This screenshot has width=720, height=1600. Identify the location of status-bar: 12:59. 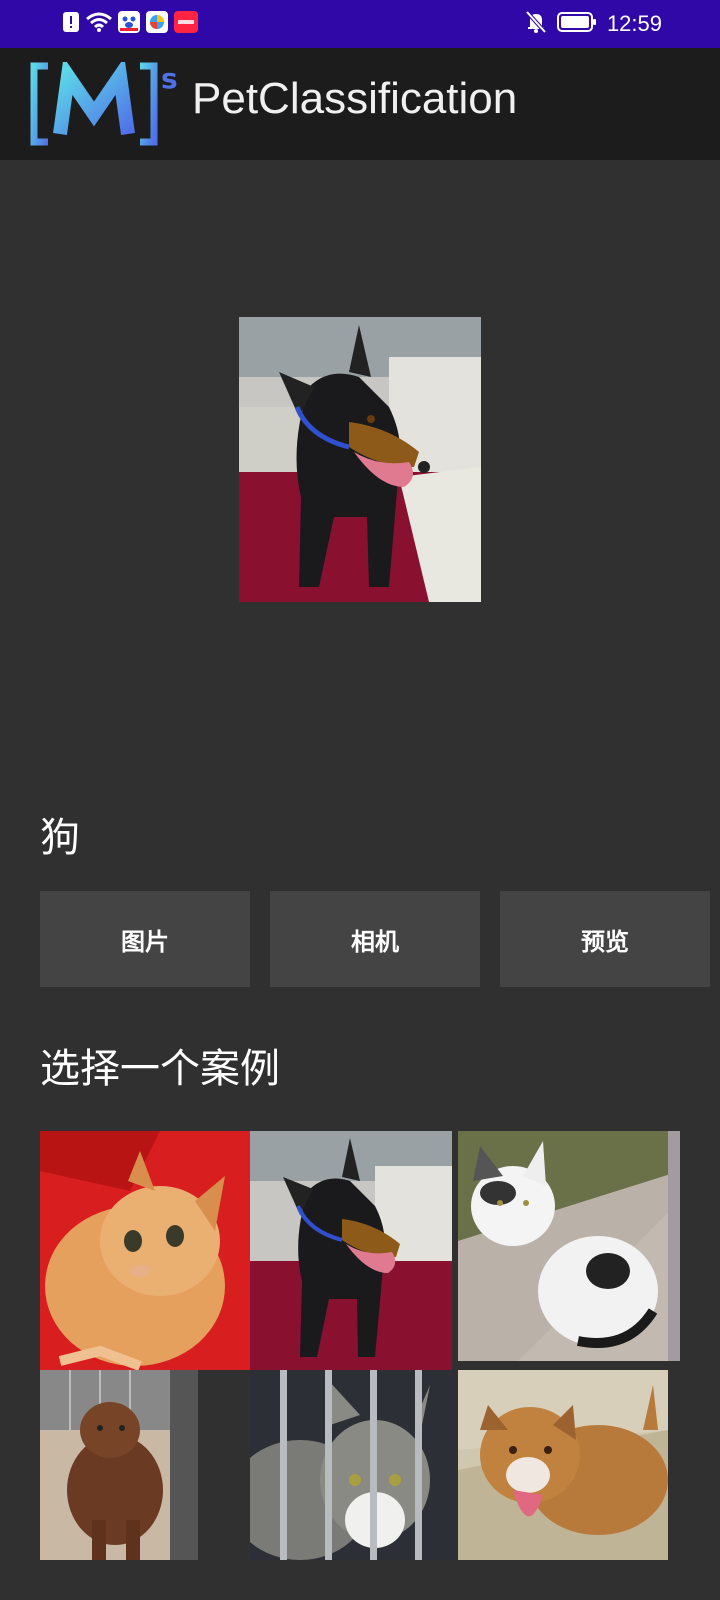
(360, 24).